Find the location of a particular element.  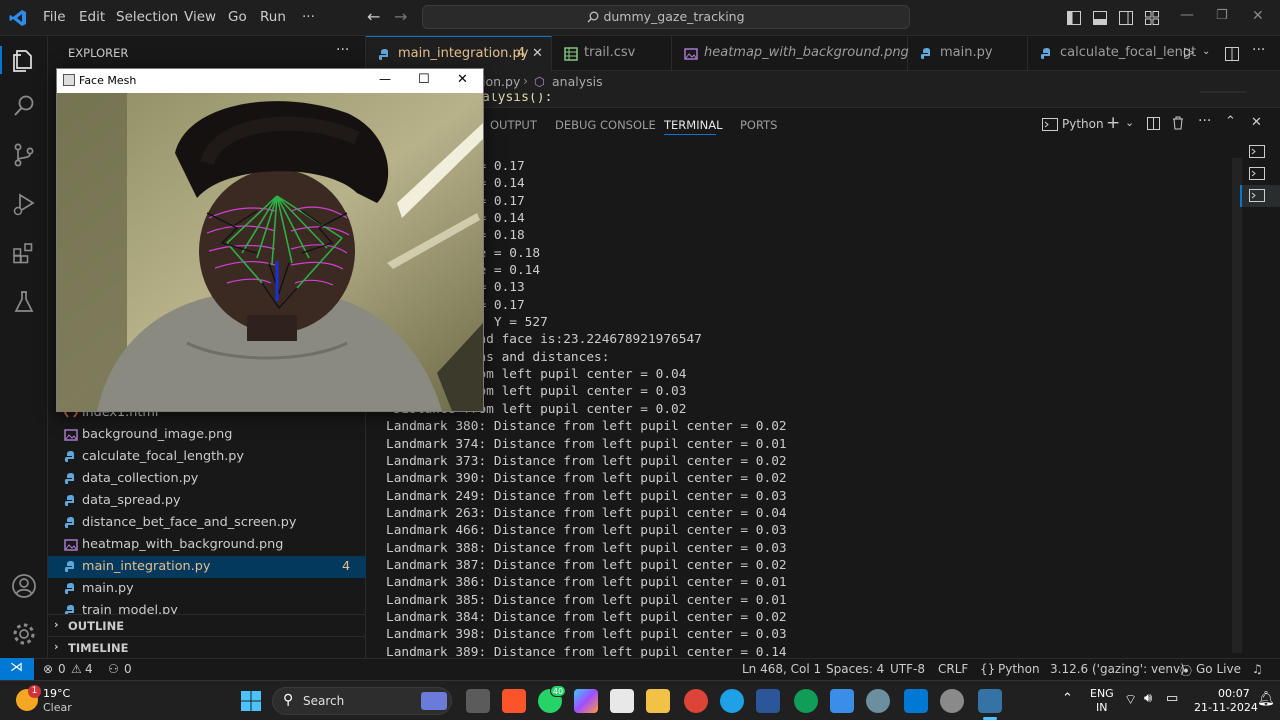

command-center: dummy_gaze_tracking is located at coordinates (666, 17).